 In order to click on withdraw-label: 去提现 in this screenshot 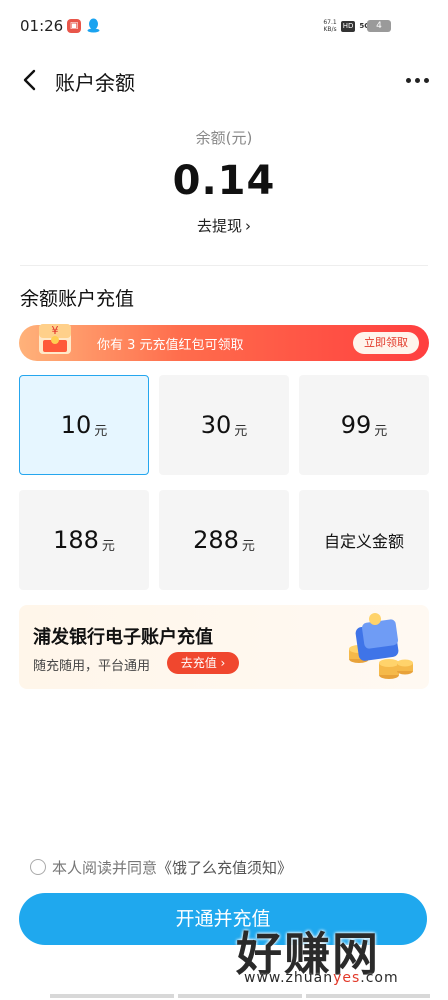, I will do `click(219, 226)`.